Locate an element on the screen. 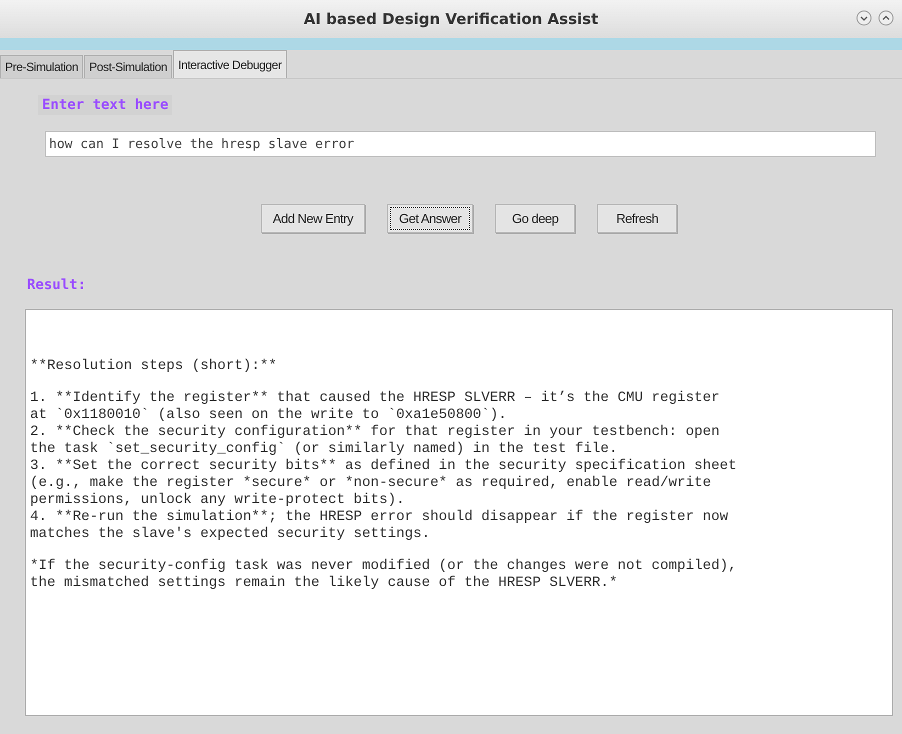  tab: Interactive Debugger is located at coordinates (230, 64).